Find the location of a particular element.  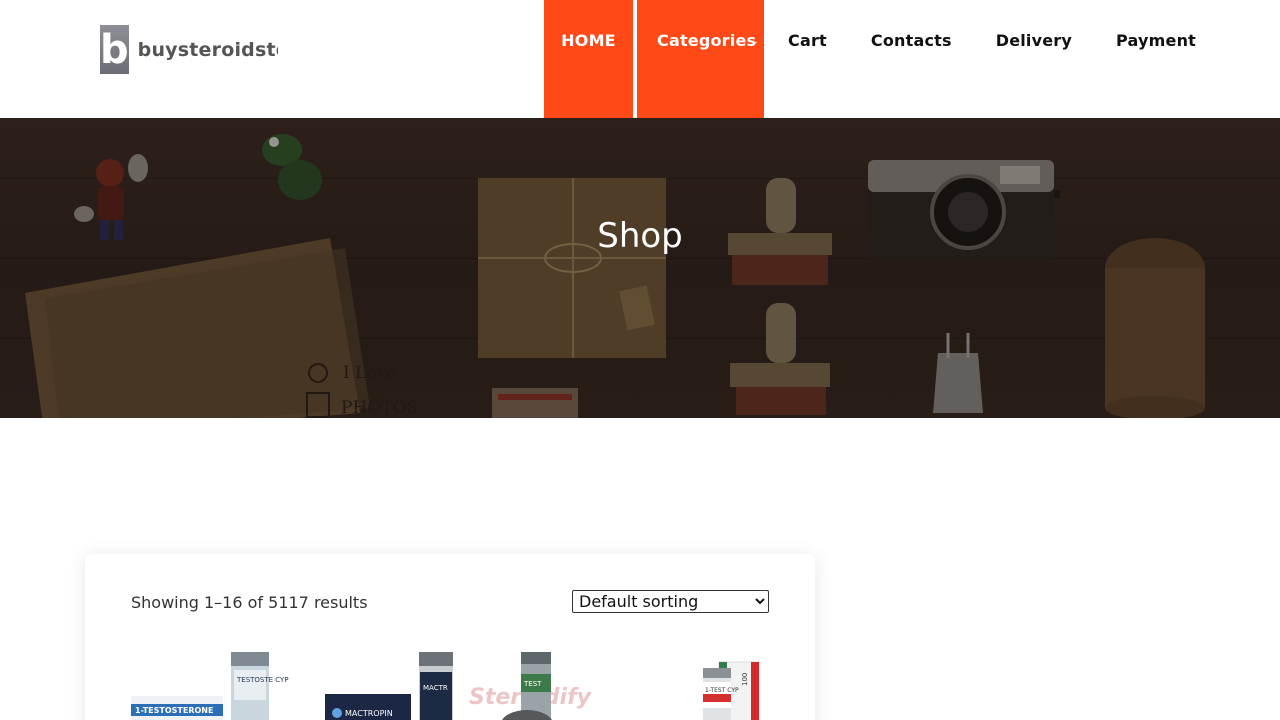

product-label-text: 1-TEST CYP is located at coordinates (722, 690).